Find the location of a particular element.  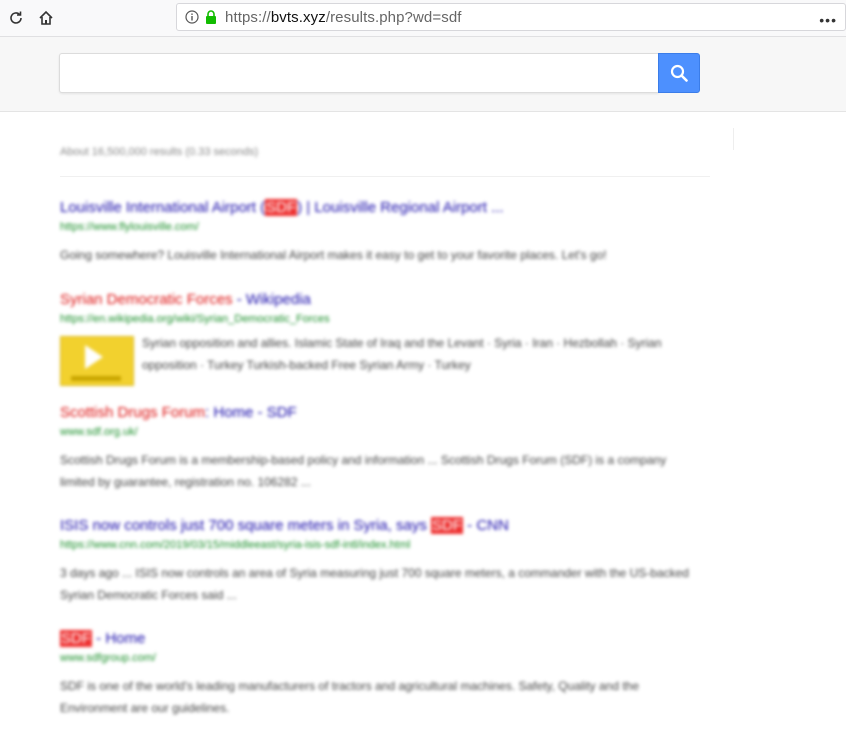

result-title-link: Scottish Drugs Forum: Home - SDF is located at coordinates (380, 413).